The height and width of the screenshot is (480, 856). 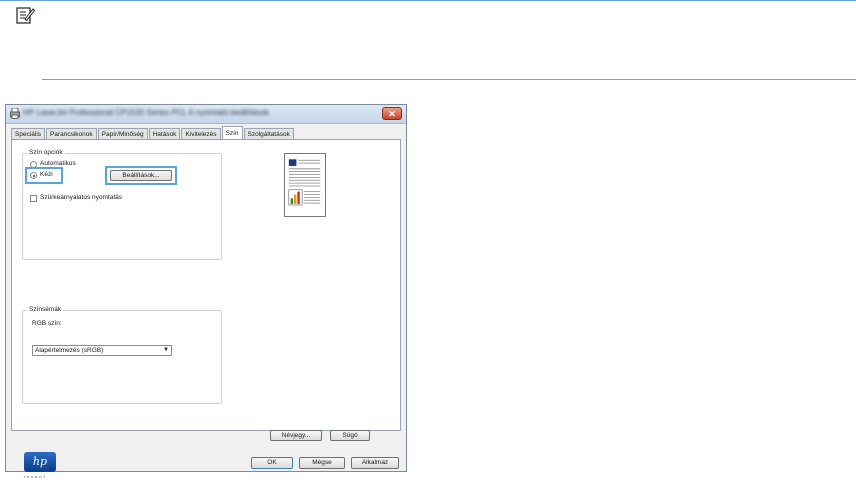 I want to click on cancel-button: Mégse, so click(x=322, y=463).